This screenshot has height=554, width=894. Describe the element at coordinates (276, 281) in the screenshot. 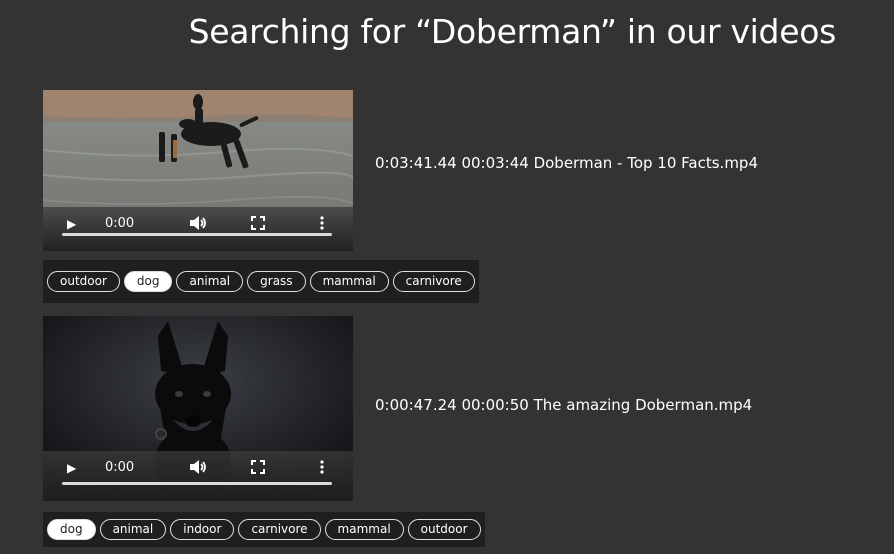

I see `tag-grass: grass` at that location.